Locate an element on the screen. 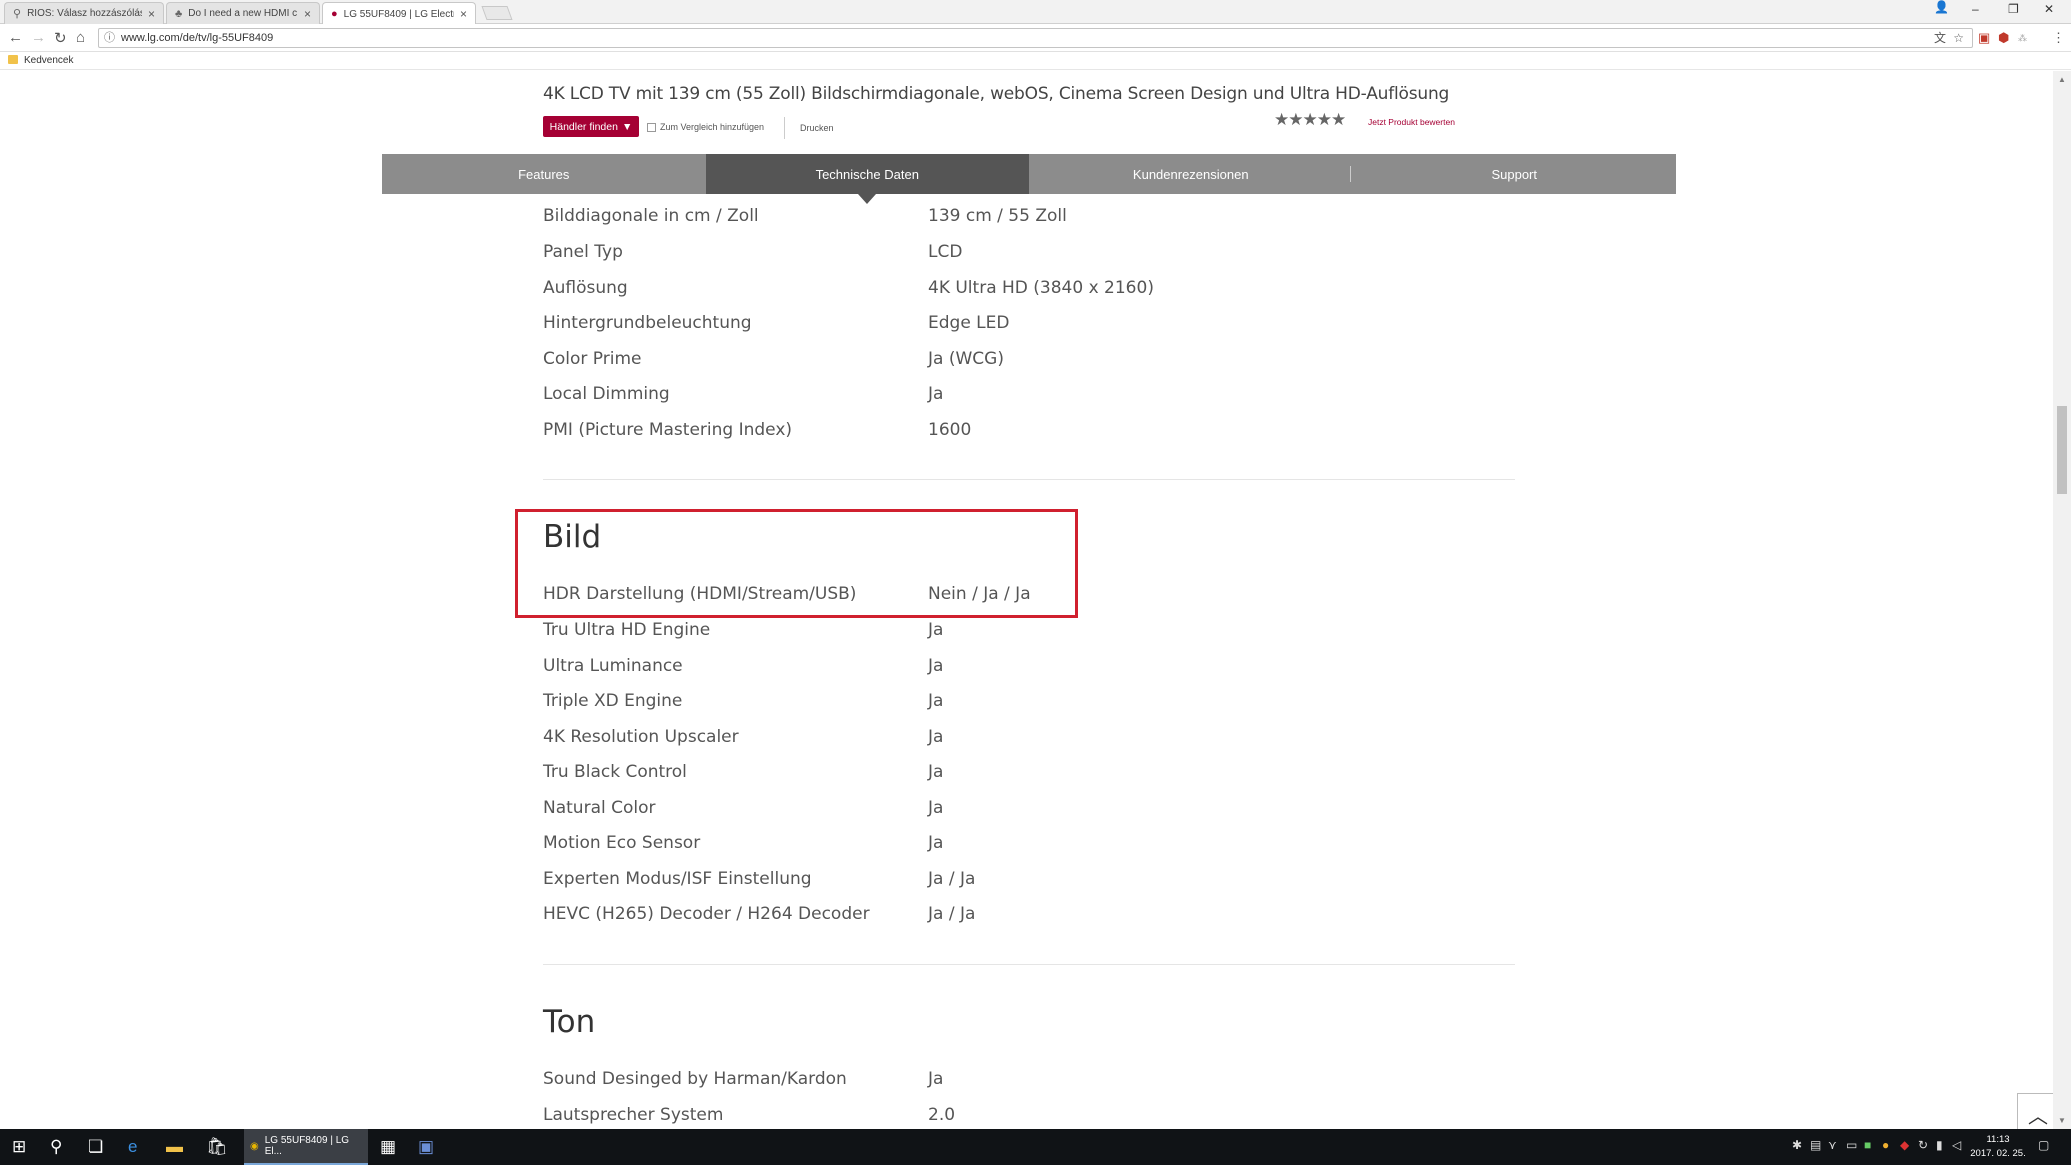 The image size is (2071, 1165). address-bar: ⓘ www.lg.com/de/tv/lg-55UF8409 文 ☆ is located at coordinates (1035, 38).